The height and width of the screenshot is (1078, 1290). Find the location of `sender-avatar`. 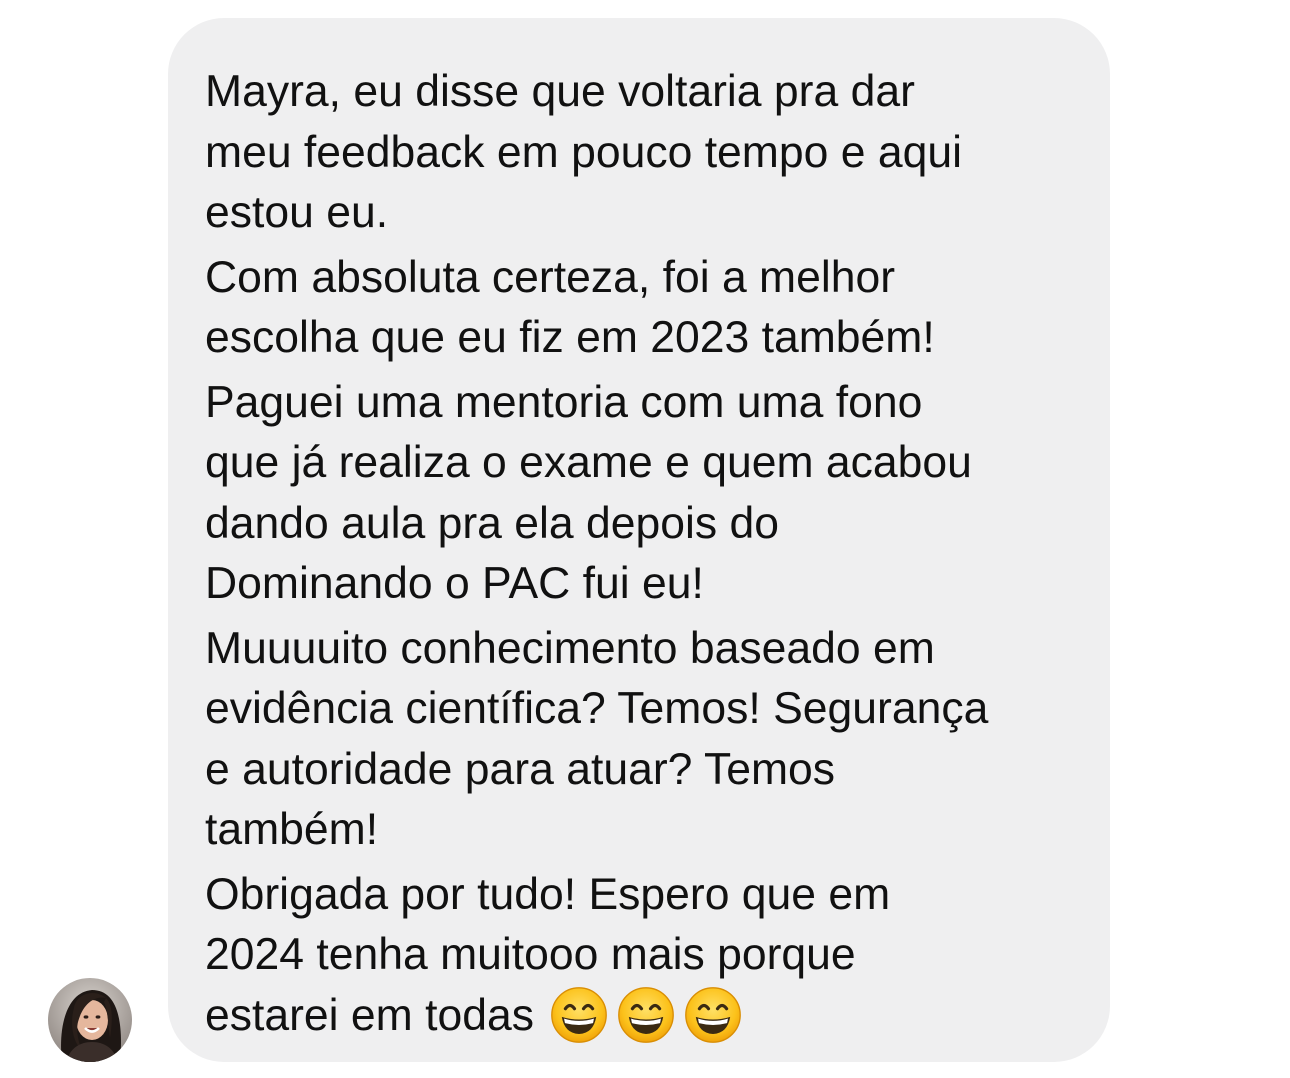

sender-avatar is located at coordinates (90, 1020).